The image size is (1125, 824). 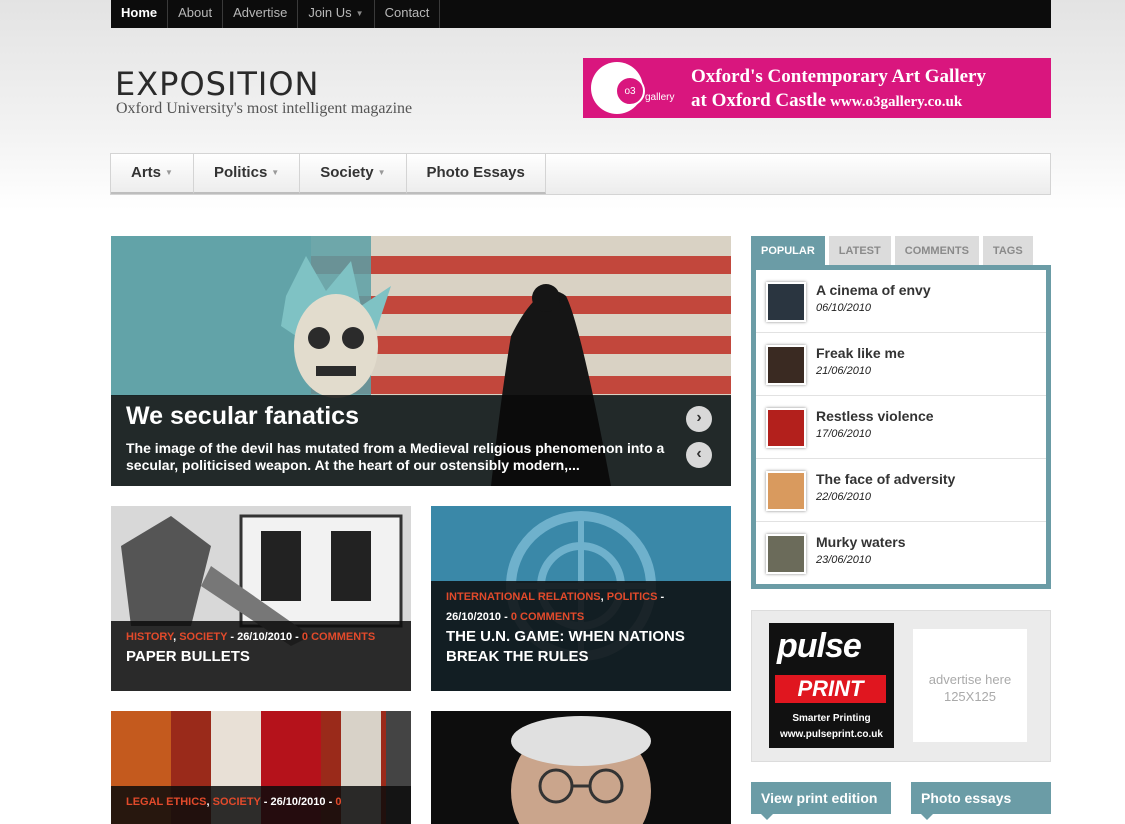 What do you see at coordinates (875, 416) in the screenshot?
I see `post-title: Restless violence` at bounding box center [875, 416].